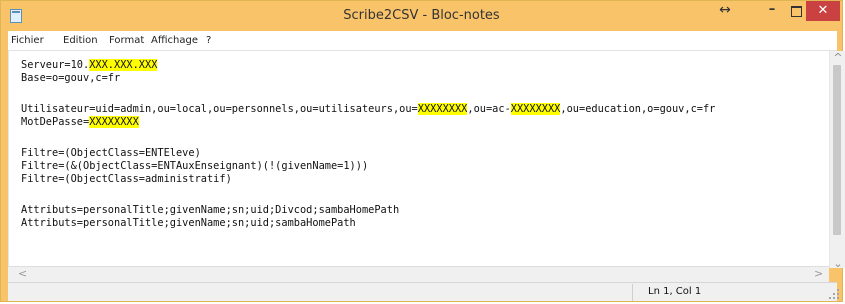 This screenshot has height=304, width=845. Describe the element at coordinates (837, 57) in the screenshot. I see `scroll-up-icon: ^` at that location.